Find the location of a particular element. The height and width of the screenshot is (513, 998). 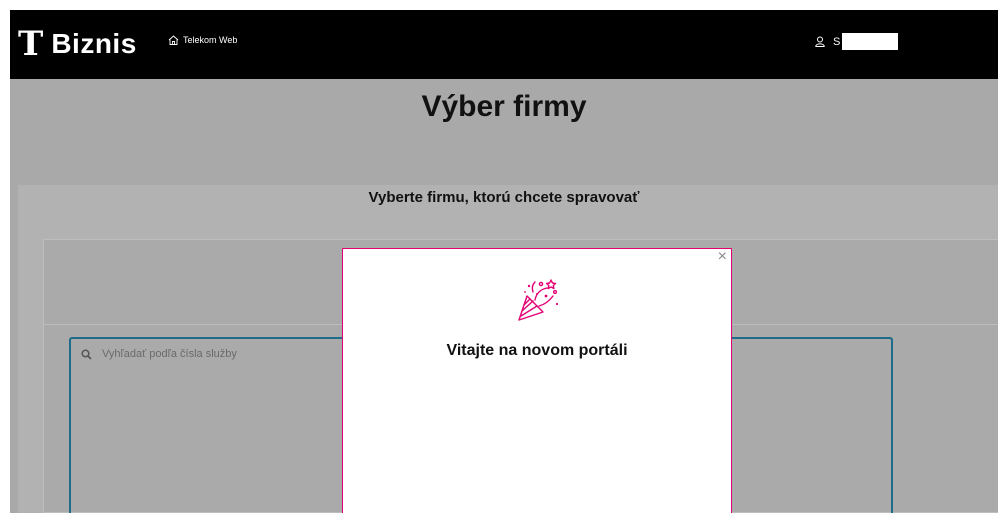

search-placeholder: Vyhľadať podľa čísla služby is located at coordinates (169, 354).